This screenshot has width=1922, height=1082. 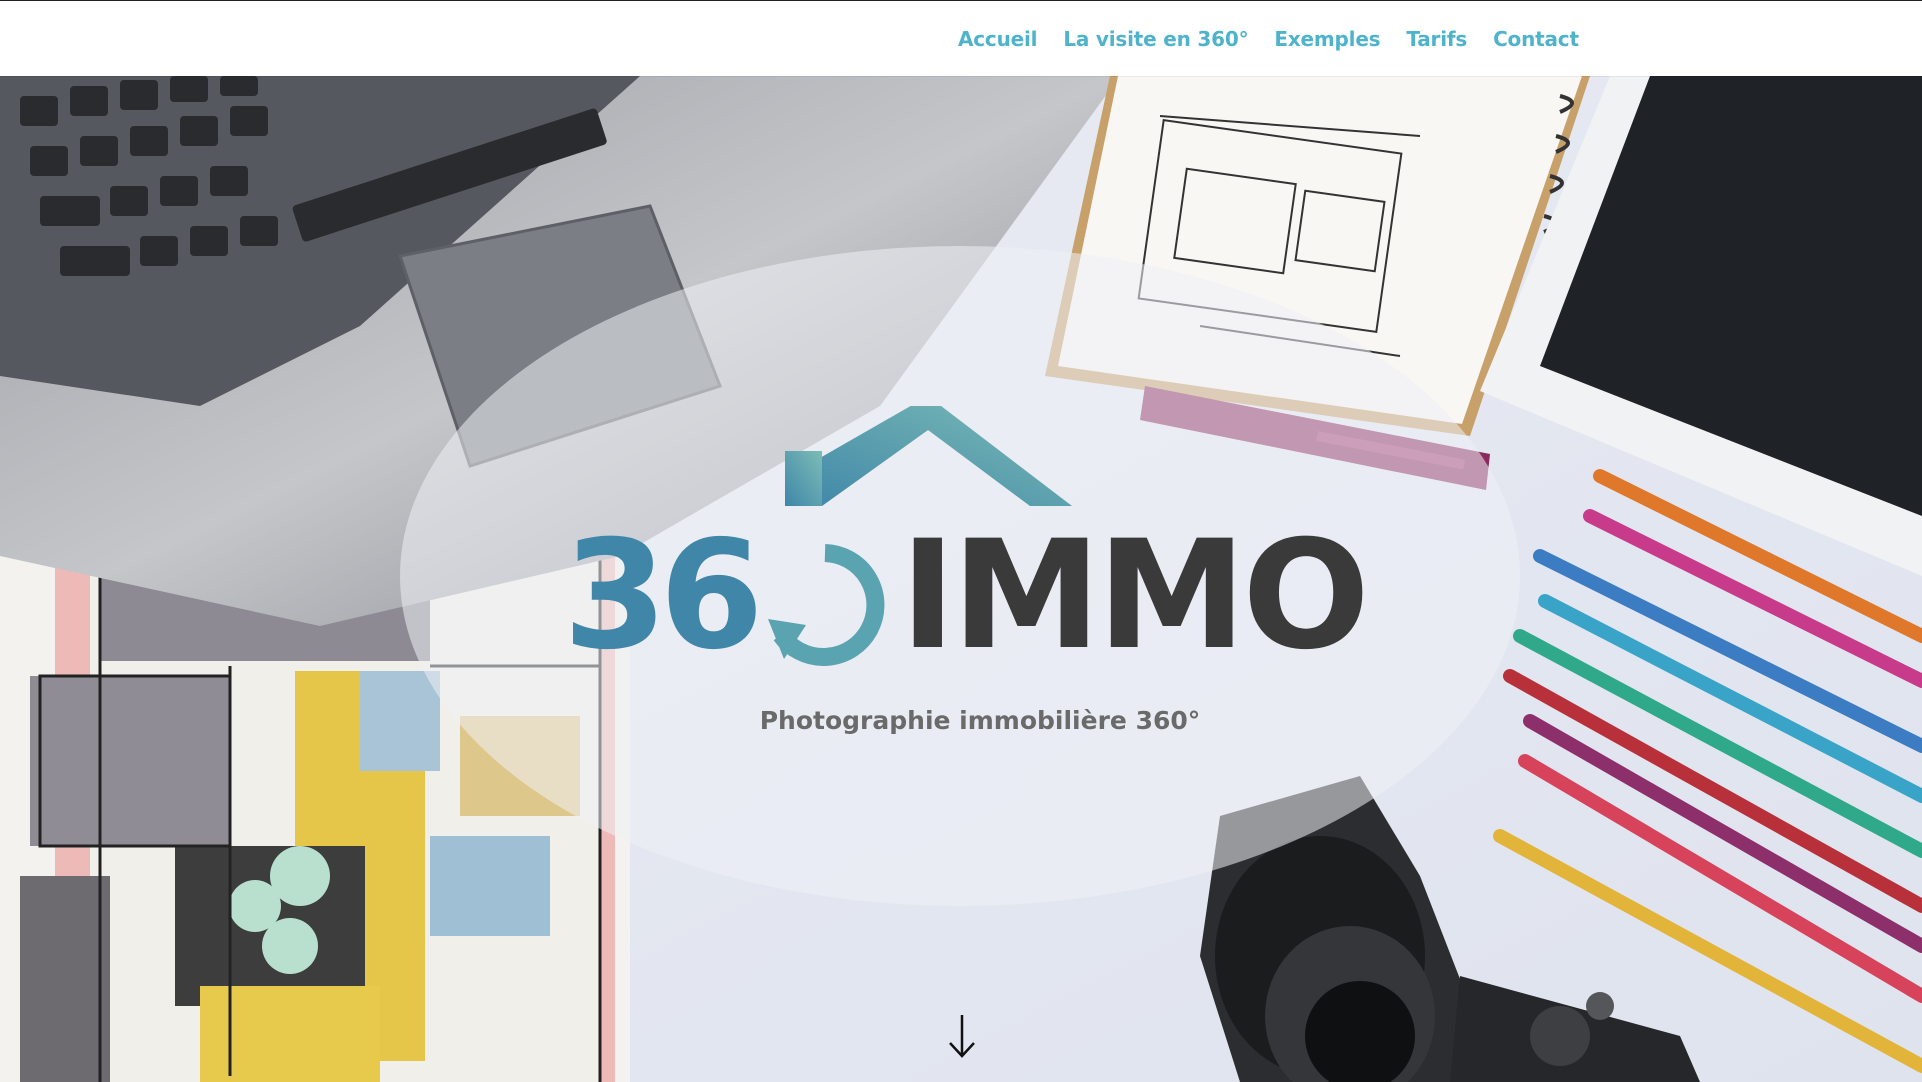 I want to click on logo-360: 36, so click(x=663, y=596).